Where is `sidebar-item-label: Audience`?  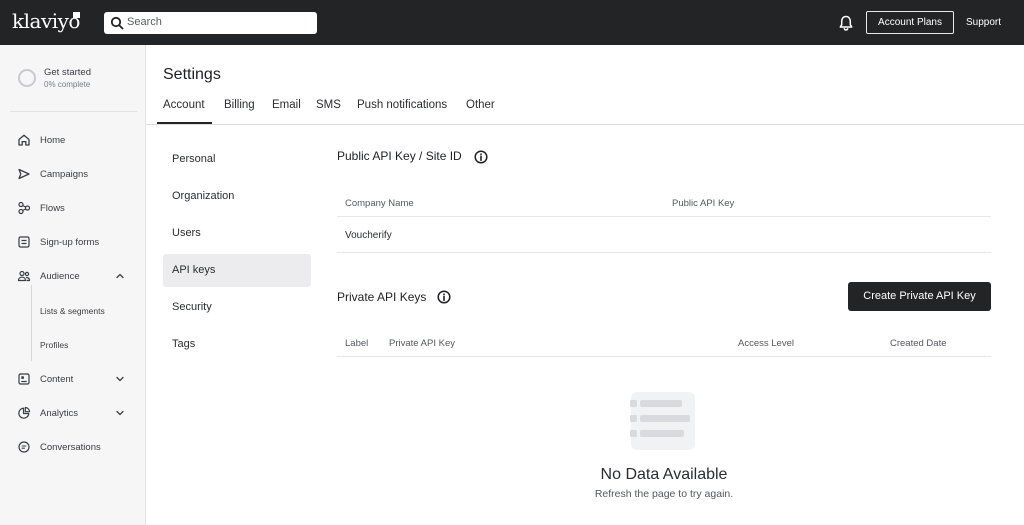
sidebar-item-label: Audience is located at coordinates (60, 276).